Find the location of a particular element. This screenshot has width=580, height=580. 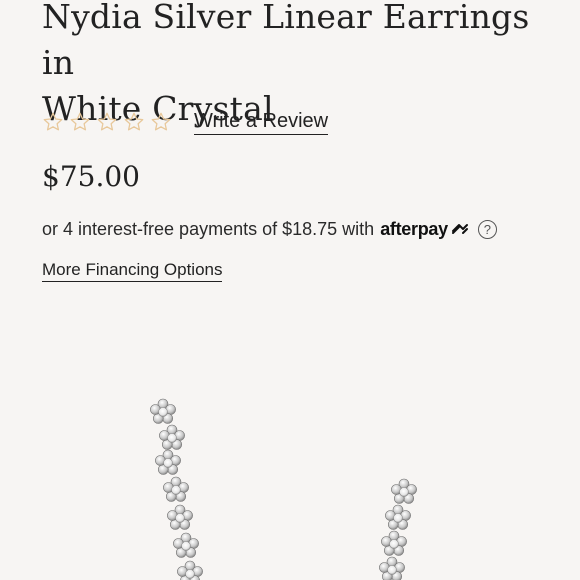

star-rating is located at coordinates (107, 122).